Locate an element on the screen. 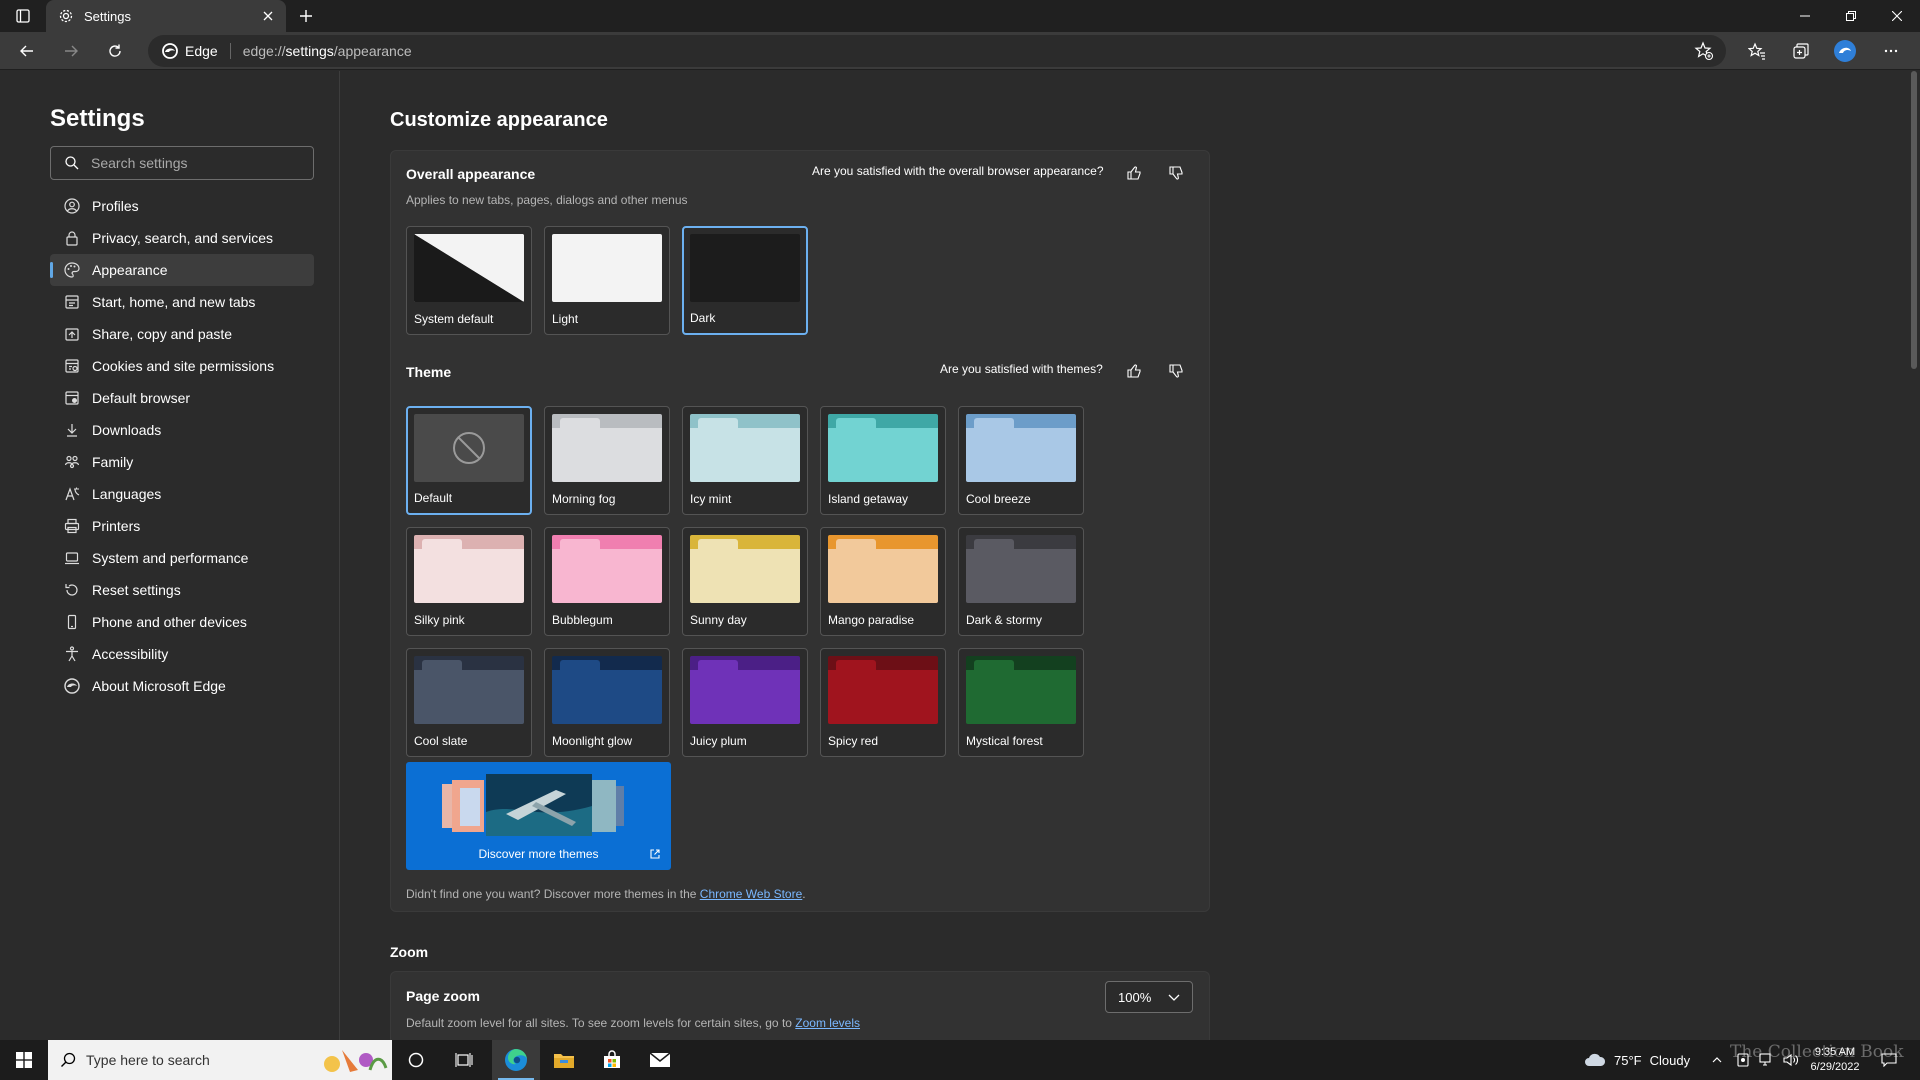 The image size is (1920, 1080). sidebar-item-about: About Microsoft Edge is located at coordinates (182, 686).